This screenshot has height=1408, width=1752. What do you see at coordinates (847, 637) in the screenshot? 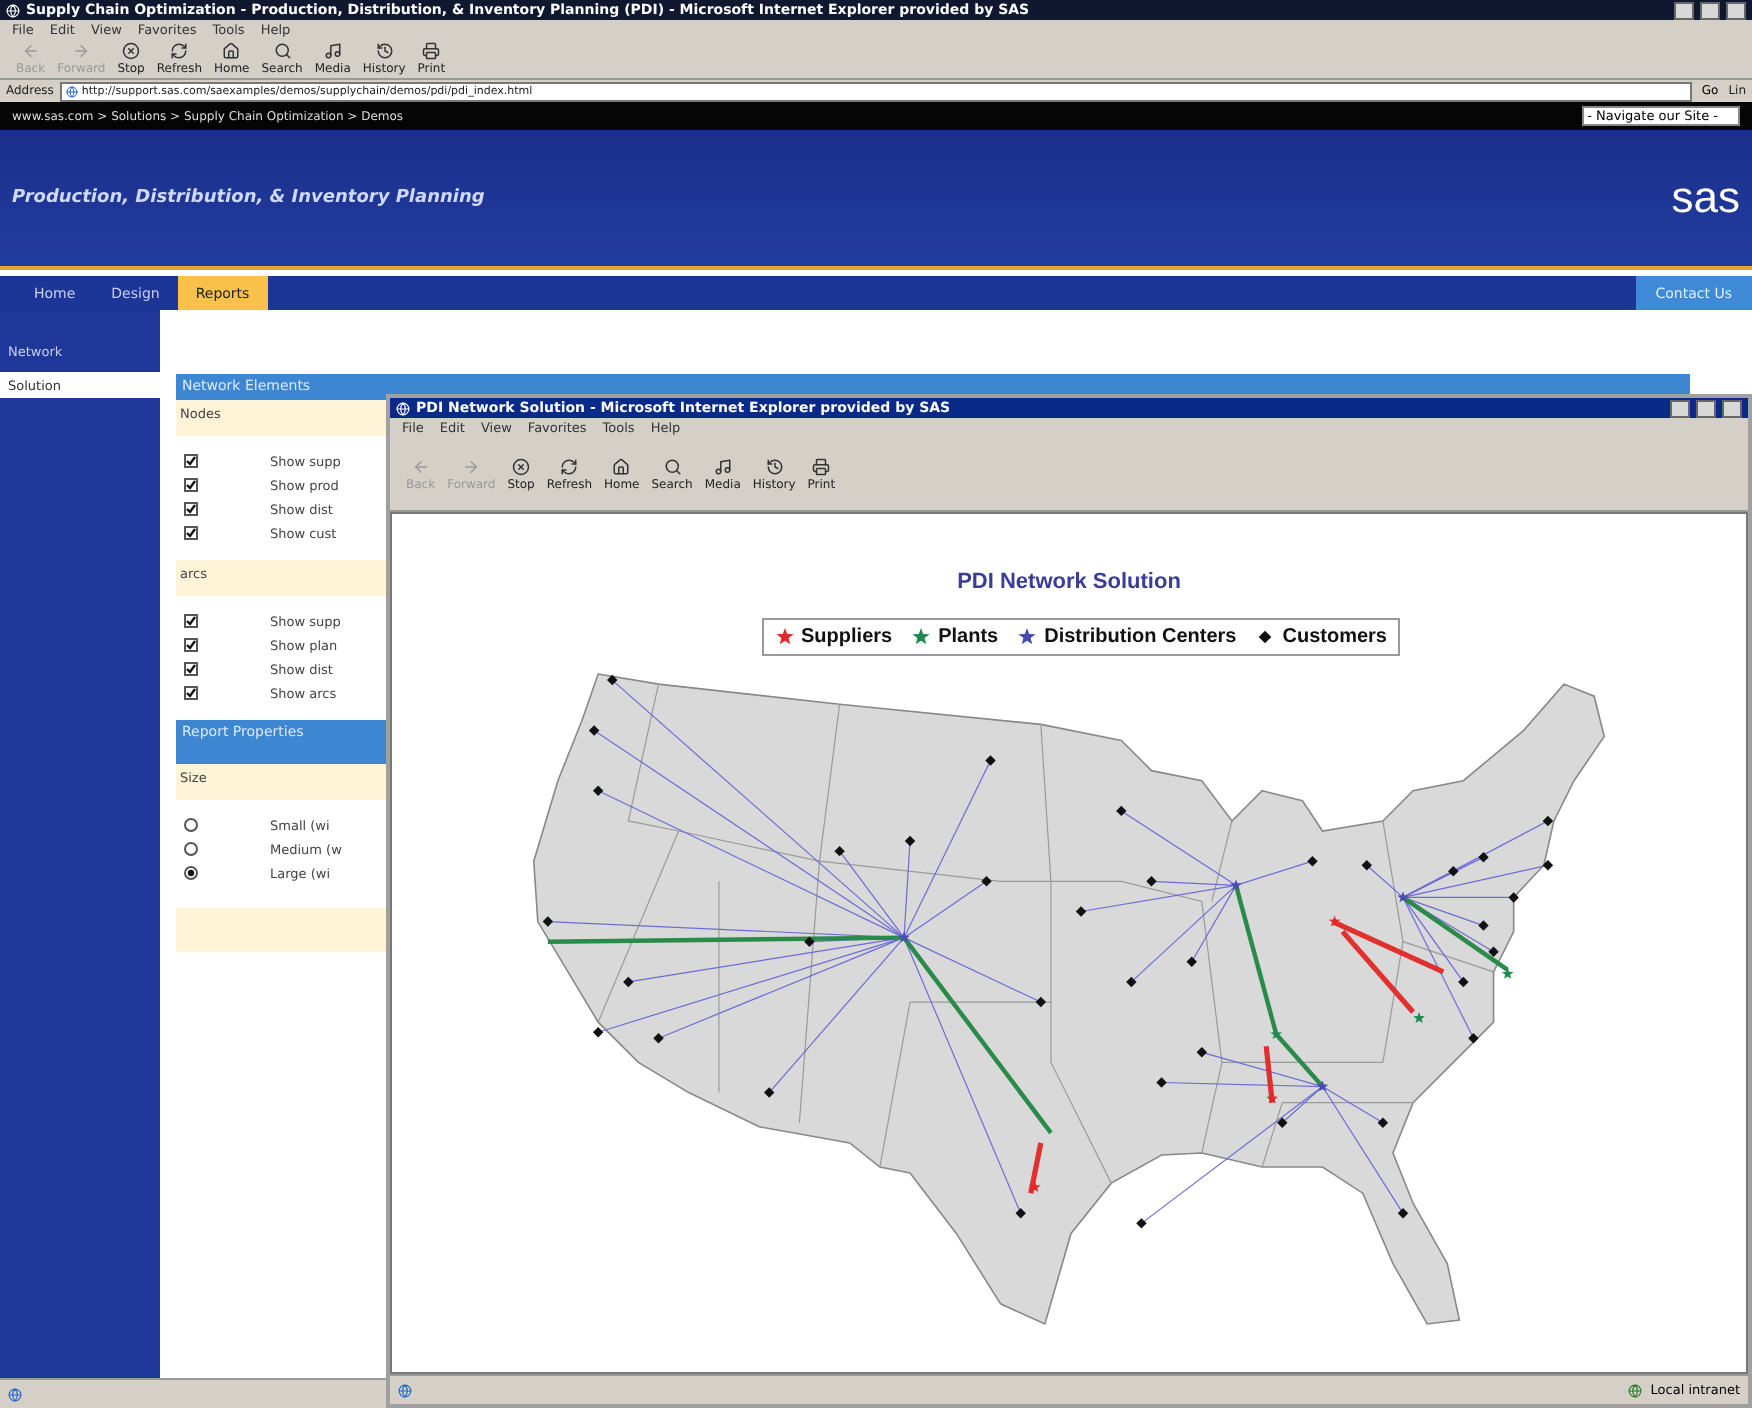
I see `legend-label: Suppliers` at bounding box center [847, 637].